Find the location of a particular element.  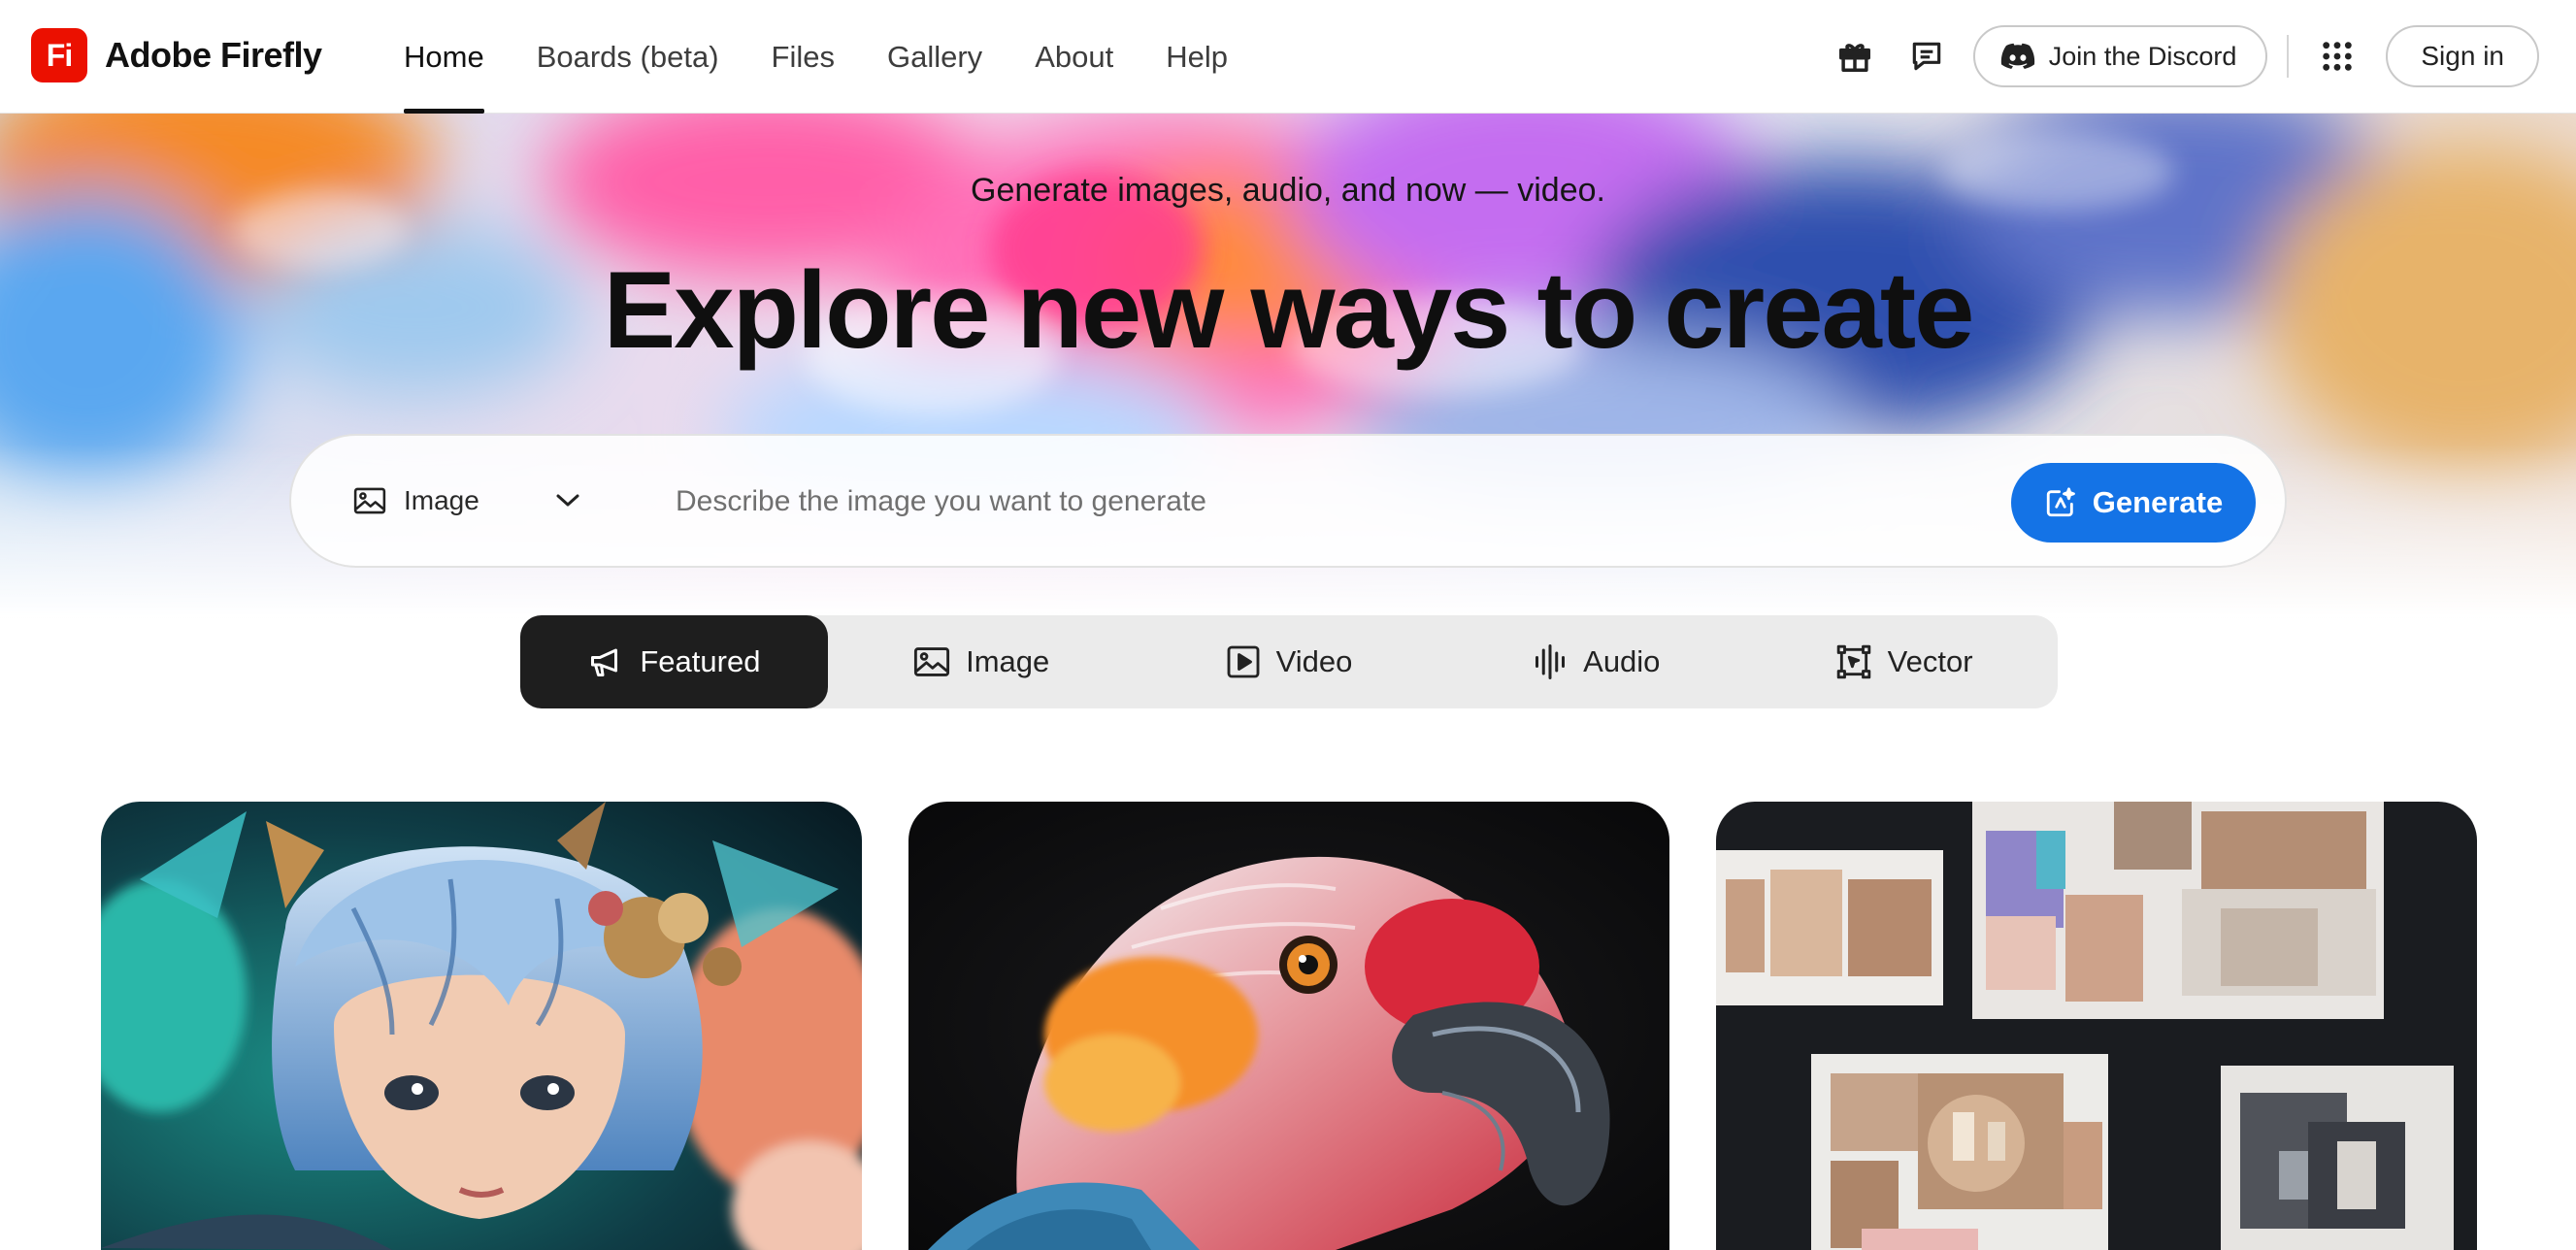

nav-about: About is located at coordinates (1074, 57).